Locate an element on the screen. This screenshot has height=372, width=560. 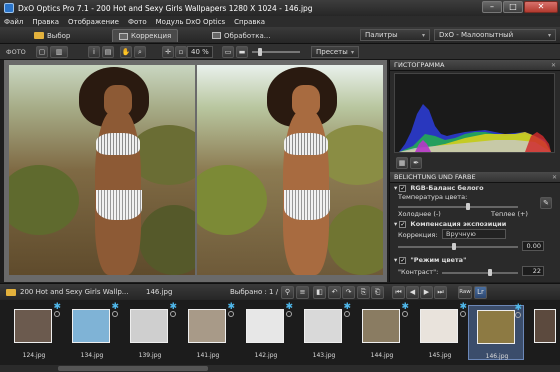
thumbnail: ✱ 142.jpg is located at coordinates (266, 331).